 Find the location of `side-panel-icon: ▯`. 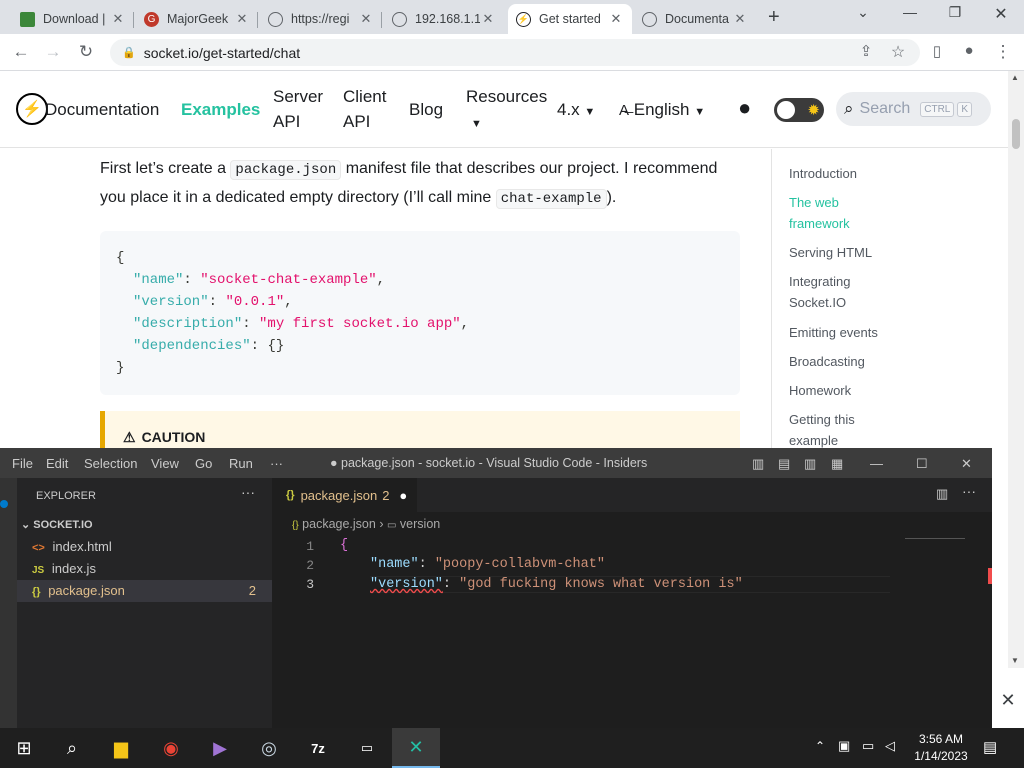

side-panel-icon: ▯ is located at coordinates (937, 51).